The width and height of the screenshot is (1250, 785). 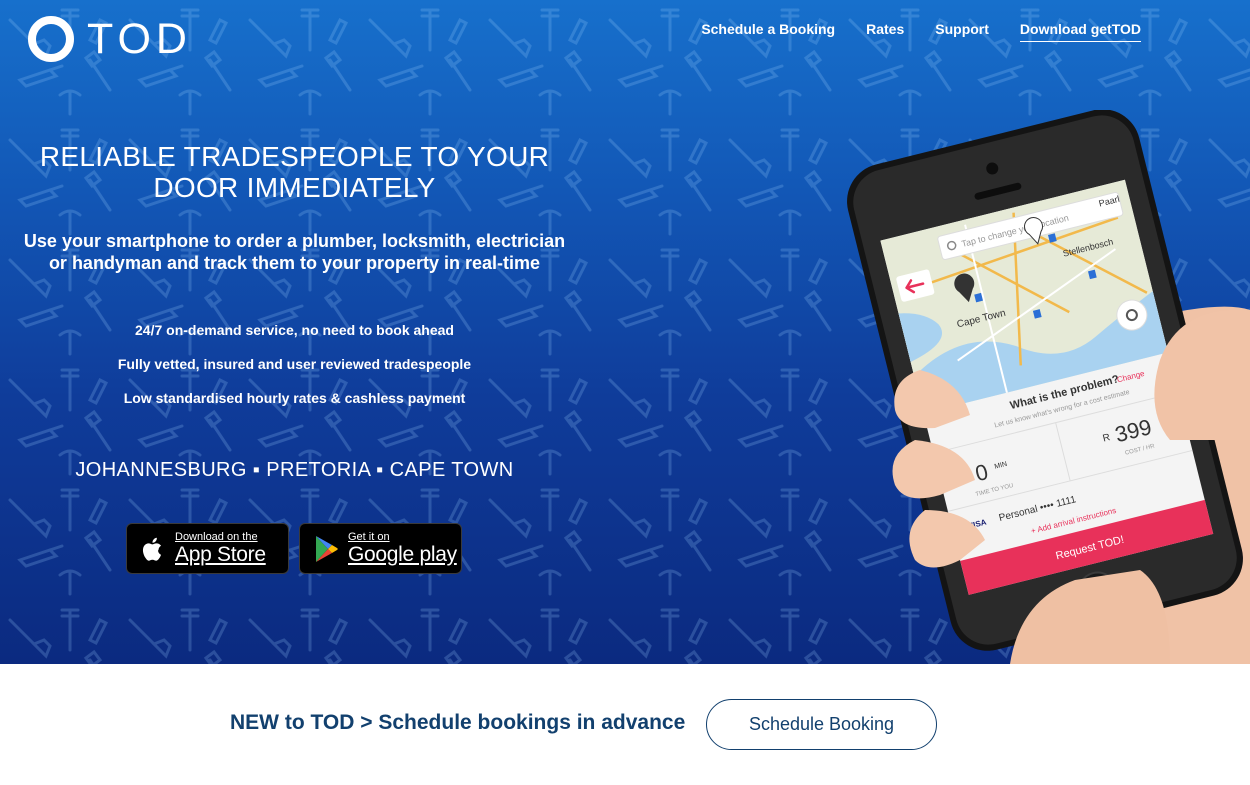 I want to click on app-store-small-label: Download on the, so click(x=216, y=536).